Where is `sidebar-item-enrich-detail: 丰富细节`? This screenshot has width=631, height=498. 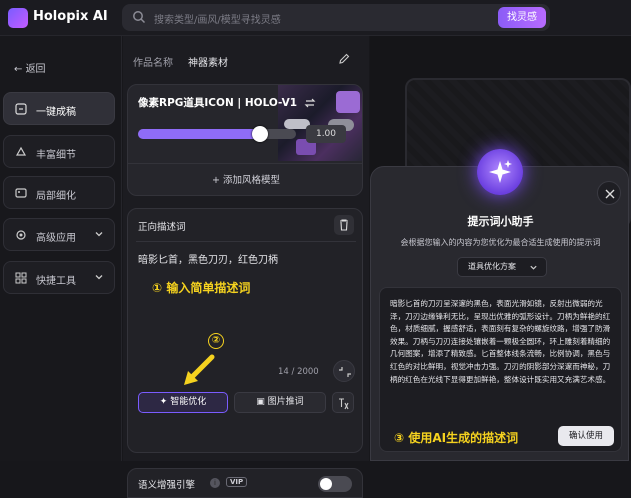
sidebar-item-enrich-detail: 丰富细节 is located at coordinates (59, 151).